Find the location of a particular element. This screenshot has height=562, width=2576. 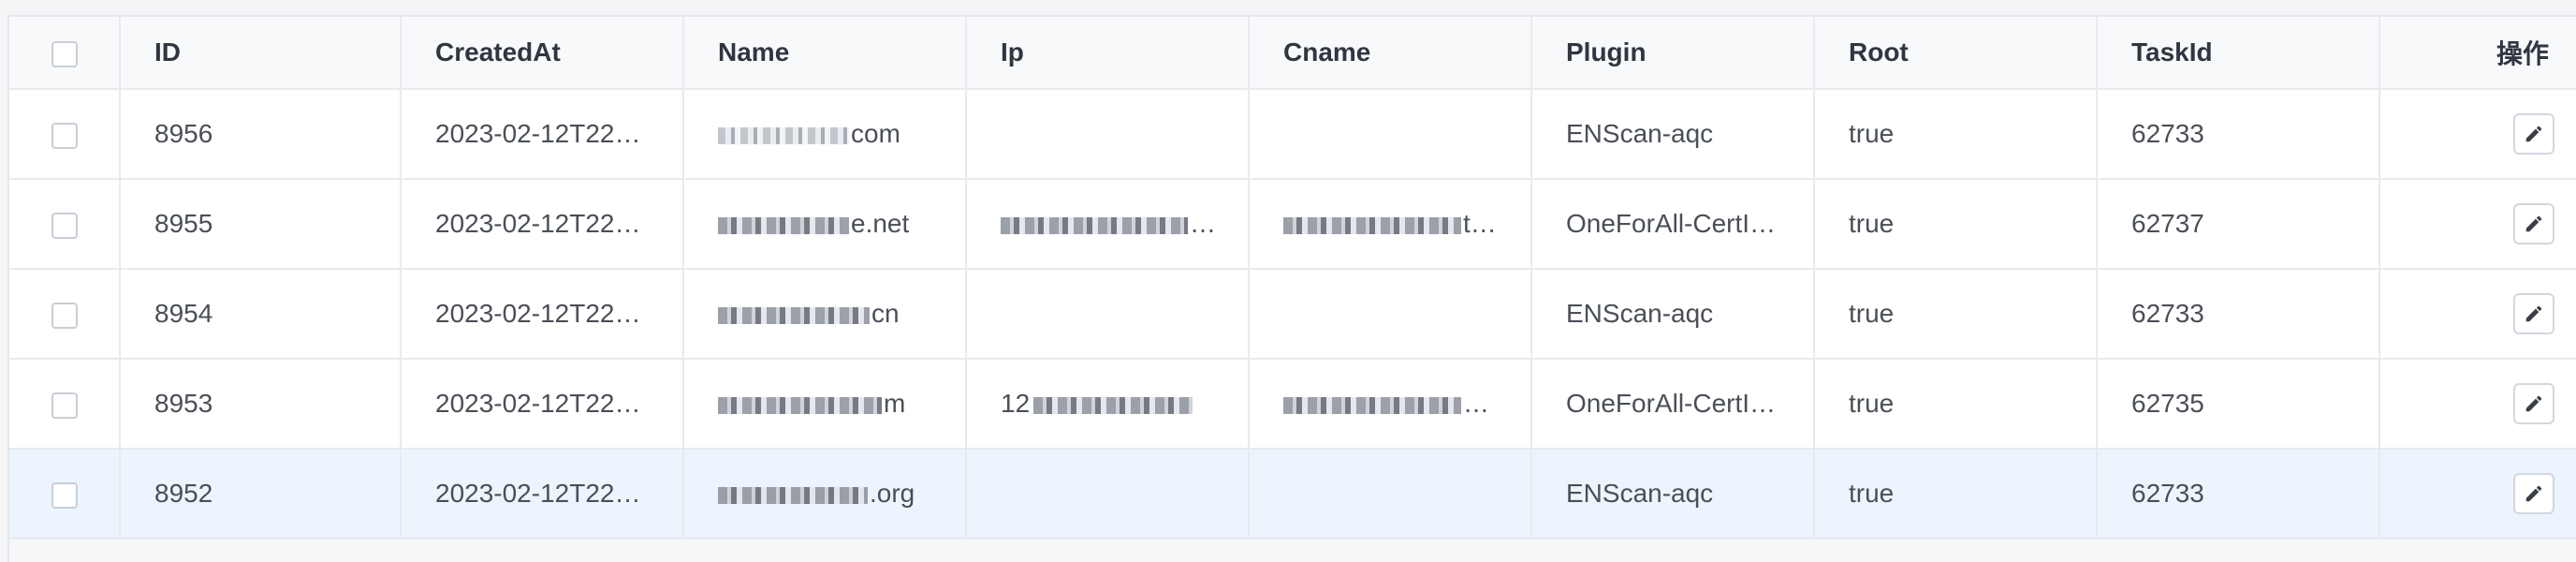

column-header-root: Root is located at coordinates (1956, 53).